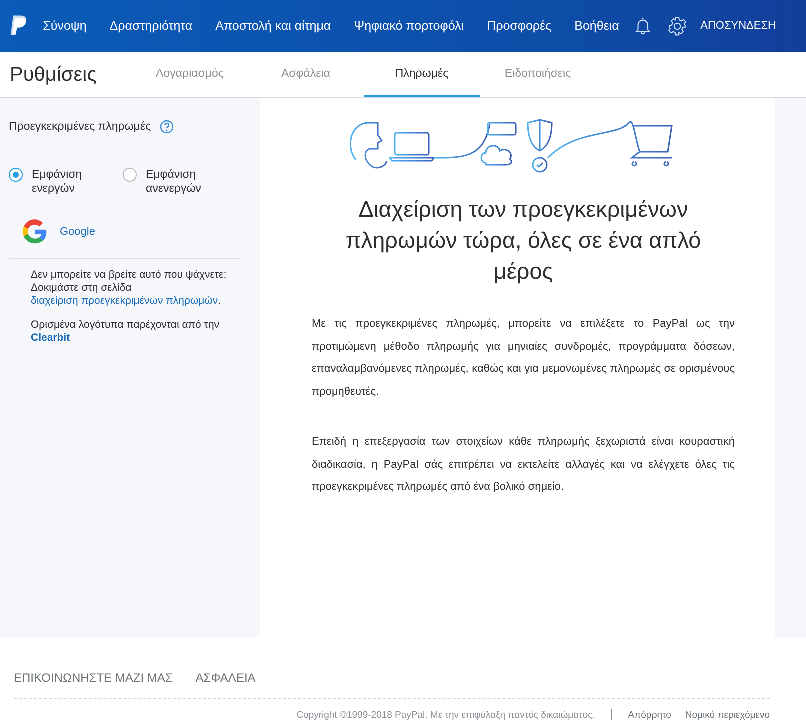 This screenshot has height=720, width=806. What do you see at coordinates (650, 715) in the screenshot?
I see `legal-link: Απόρρητο` at bounding box center [650, 715].